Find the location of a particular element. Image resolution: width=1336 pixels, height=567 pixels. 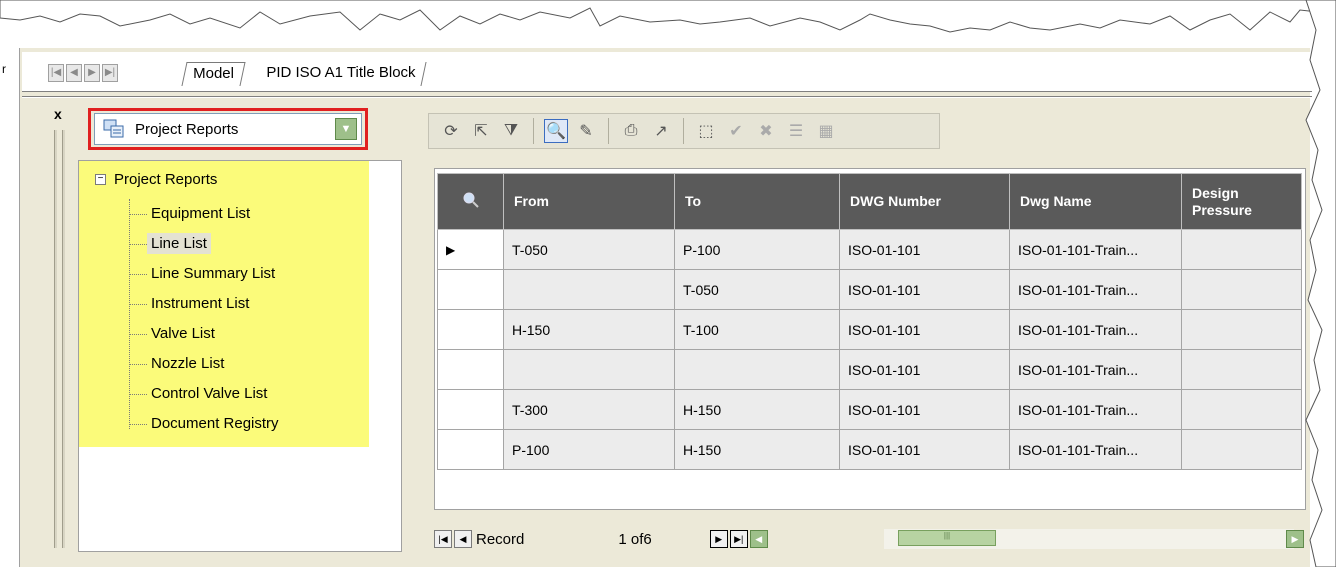

columns-icon: ▦ is located at coordinates (826, 131).